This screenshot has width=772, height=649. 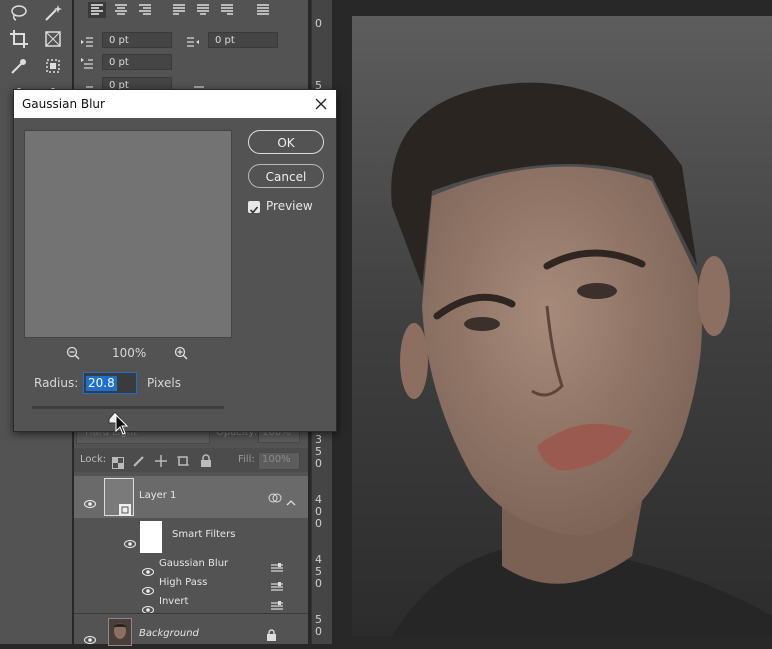 I want to click on indent-right-icon, so click(x=193, y=40).